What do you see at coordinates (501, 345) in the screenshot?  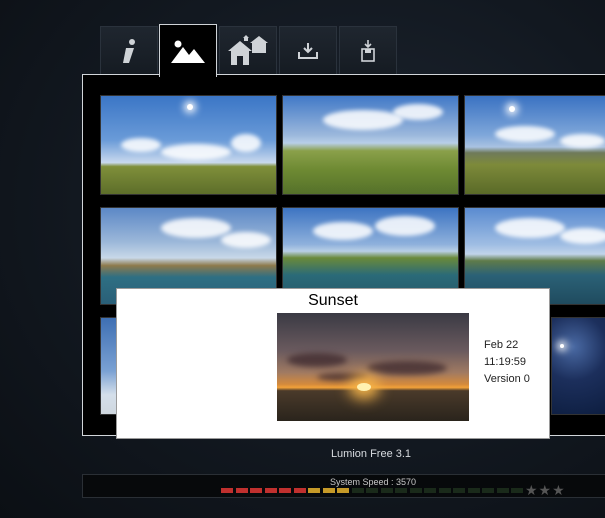 I see `preset-date: Feb 22` at bounding box center [501, 345].